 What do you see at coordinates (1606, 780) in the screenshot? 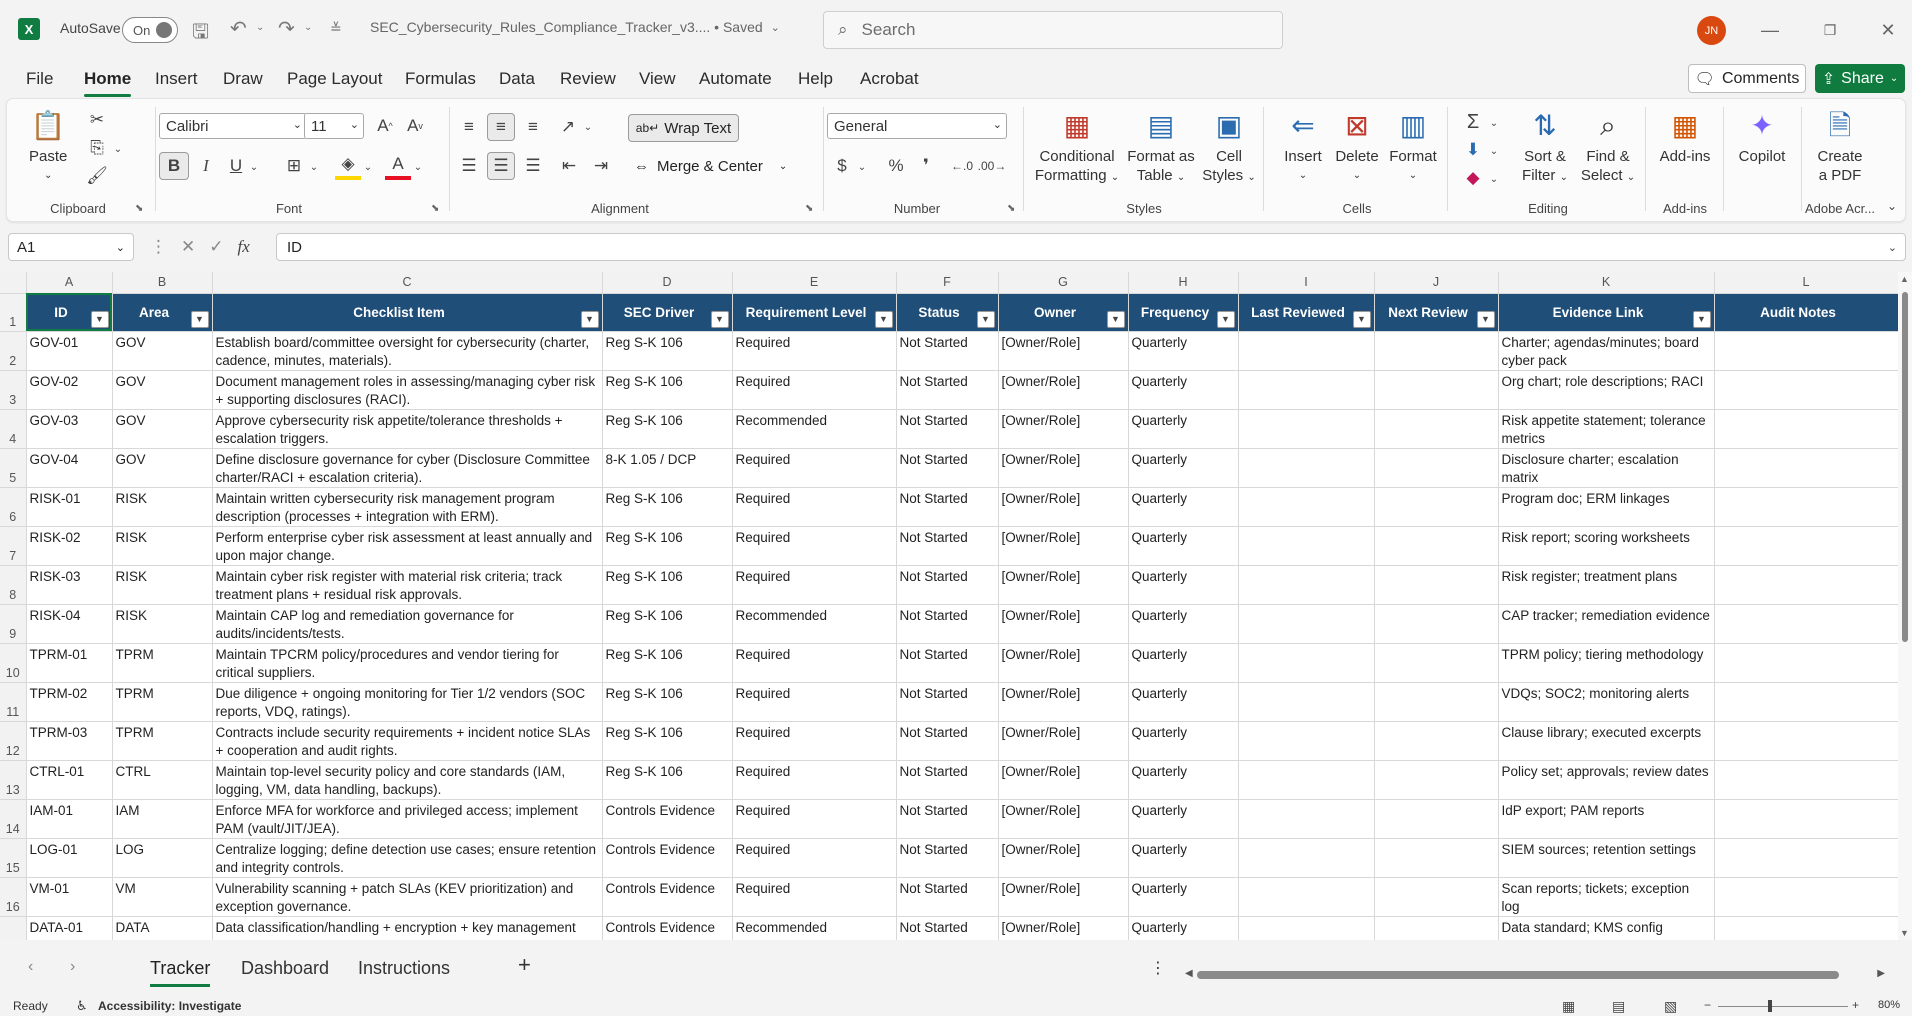
I see `cell: Policy set; approvals; review dates` at bounding box center [1606, 780].